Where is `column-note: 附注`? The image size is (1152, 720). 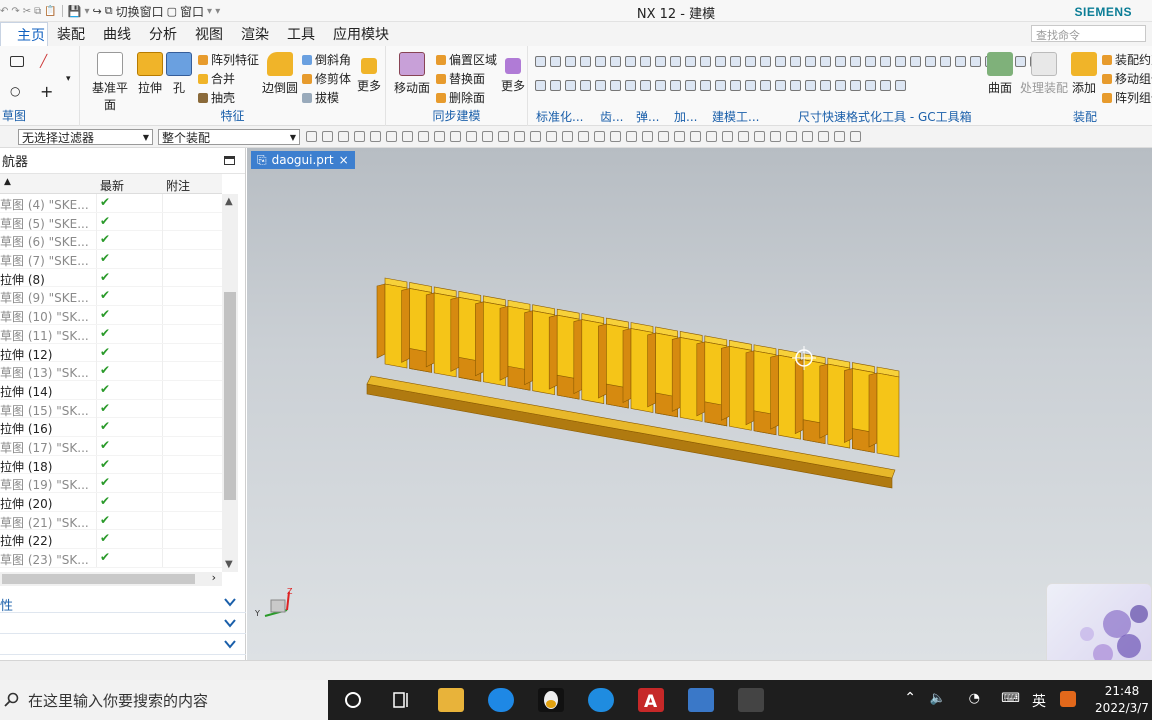
column-note: 附注 is located at coordinates (178, 185).